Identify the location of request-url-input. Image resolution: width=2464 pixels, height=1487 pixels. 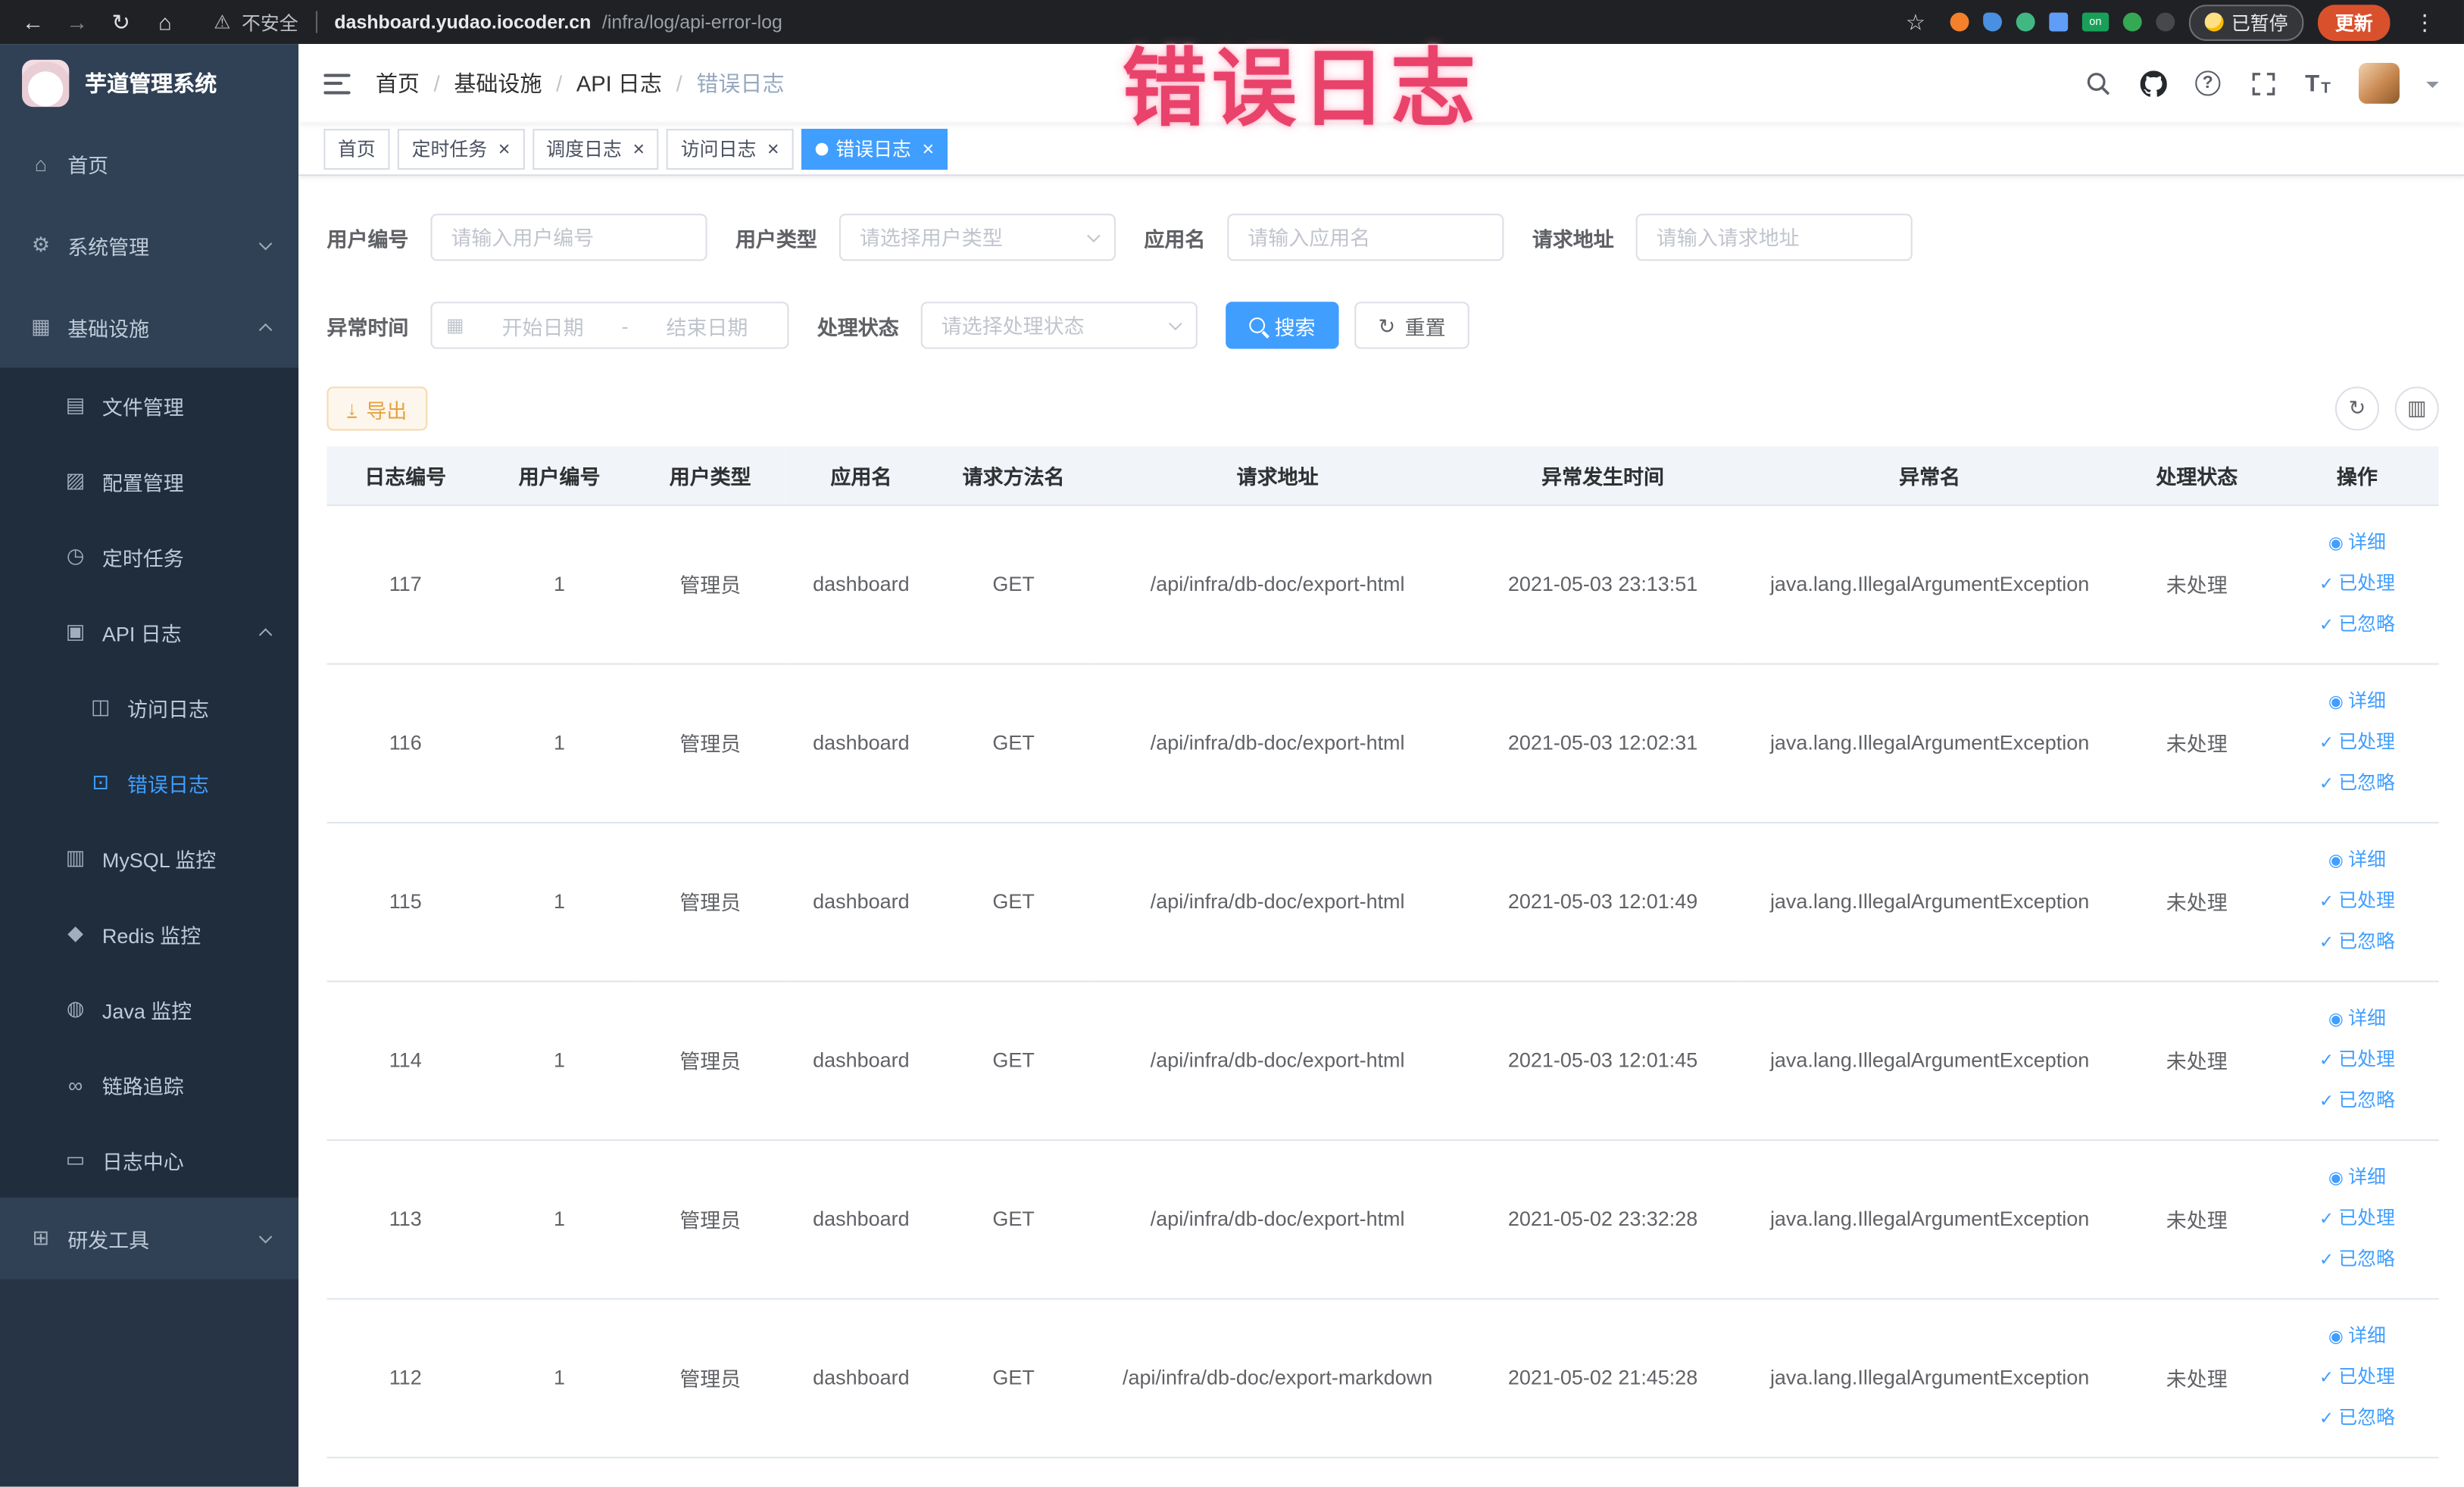
(1774, 237).